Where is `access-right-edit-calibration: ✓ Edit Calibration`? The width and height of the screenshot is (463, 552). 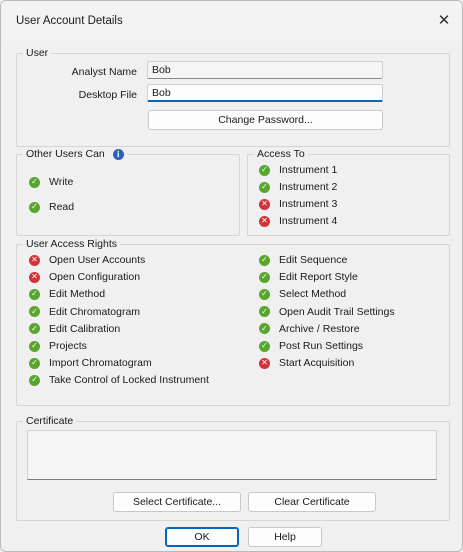 access-right-edit-calibration: ✓ Edit Calibration is located at coordinates (74, 329).